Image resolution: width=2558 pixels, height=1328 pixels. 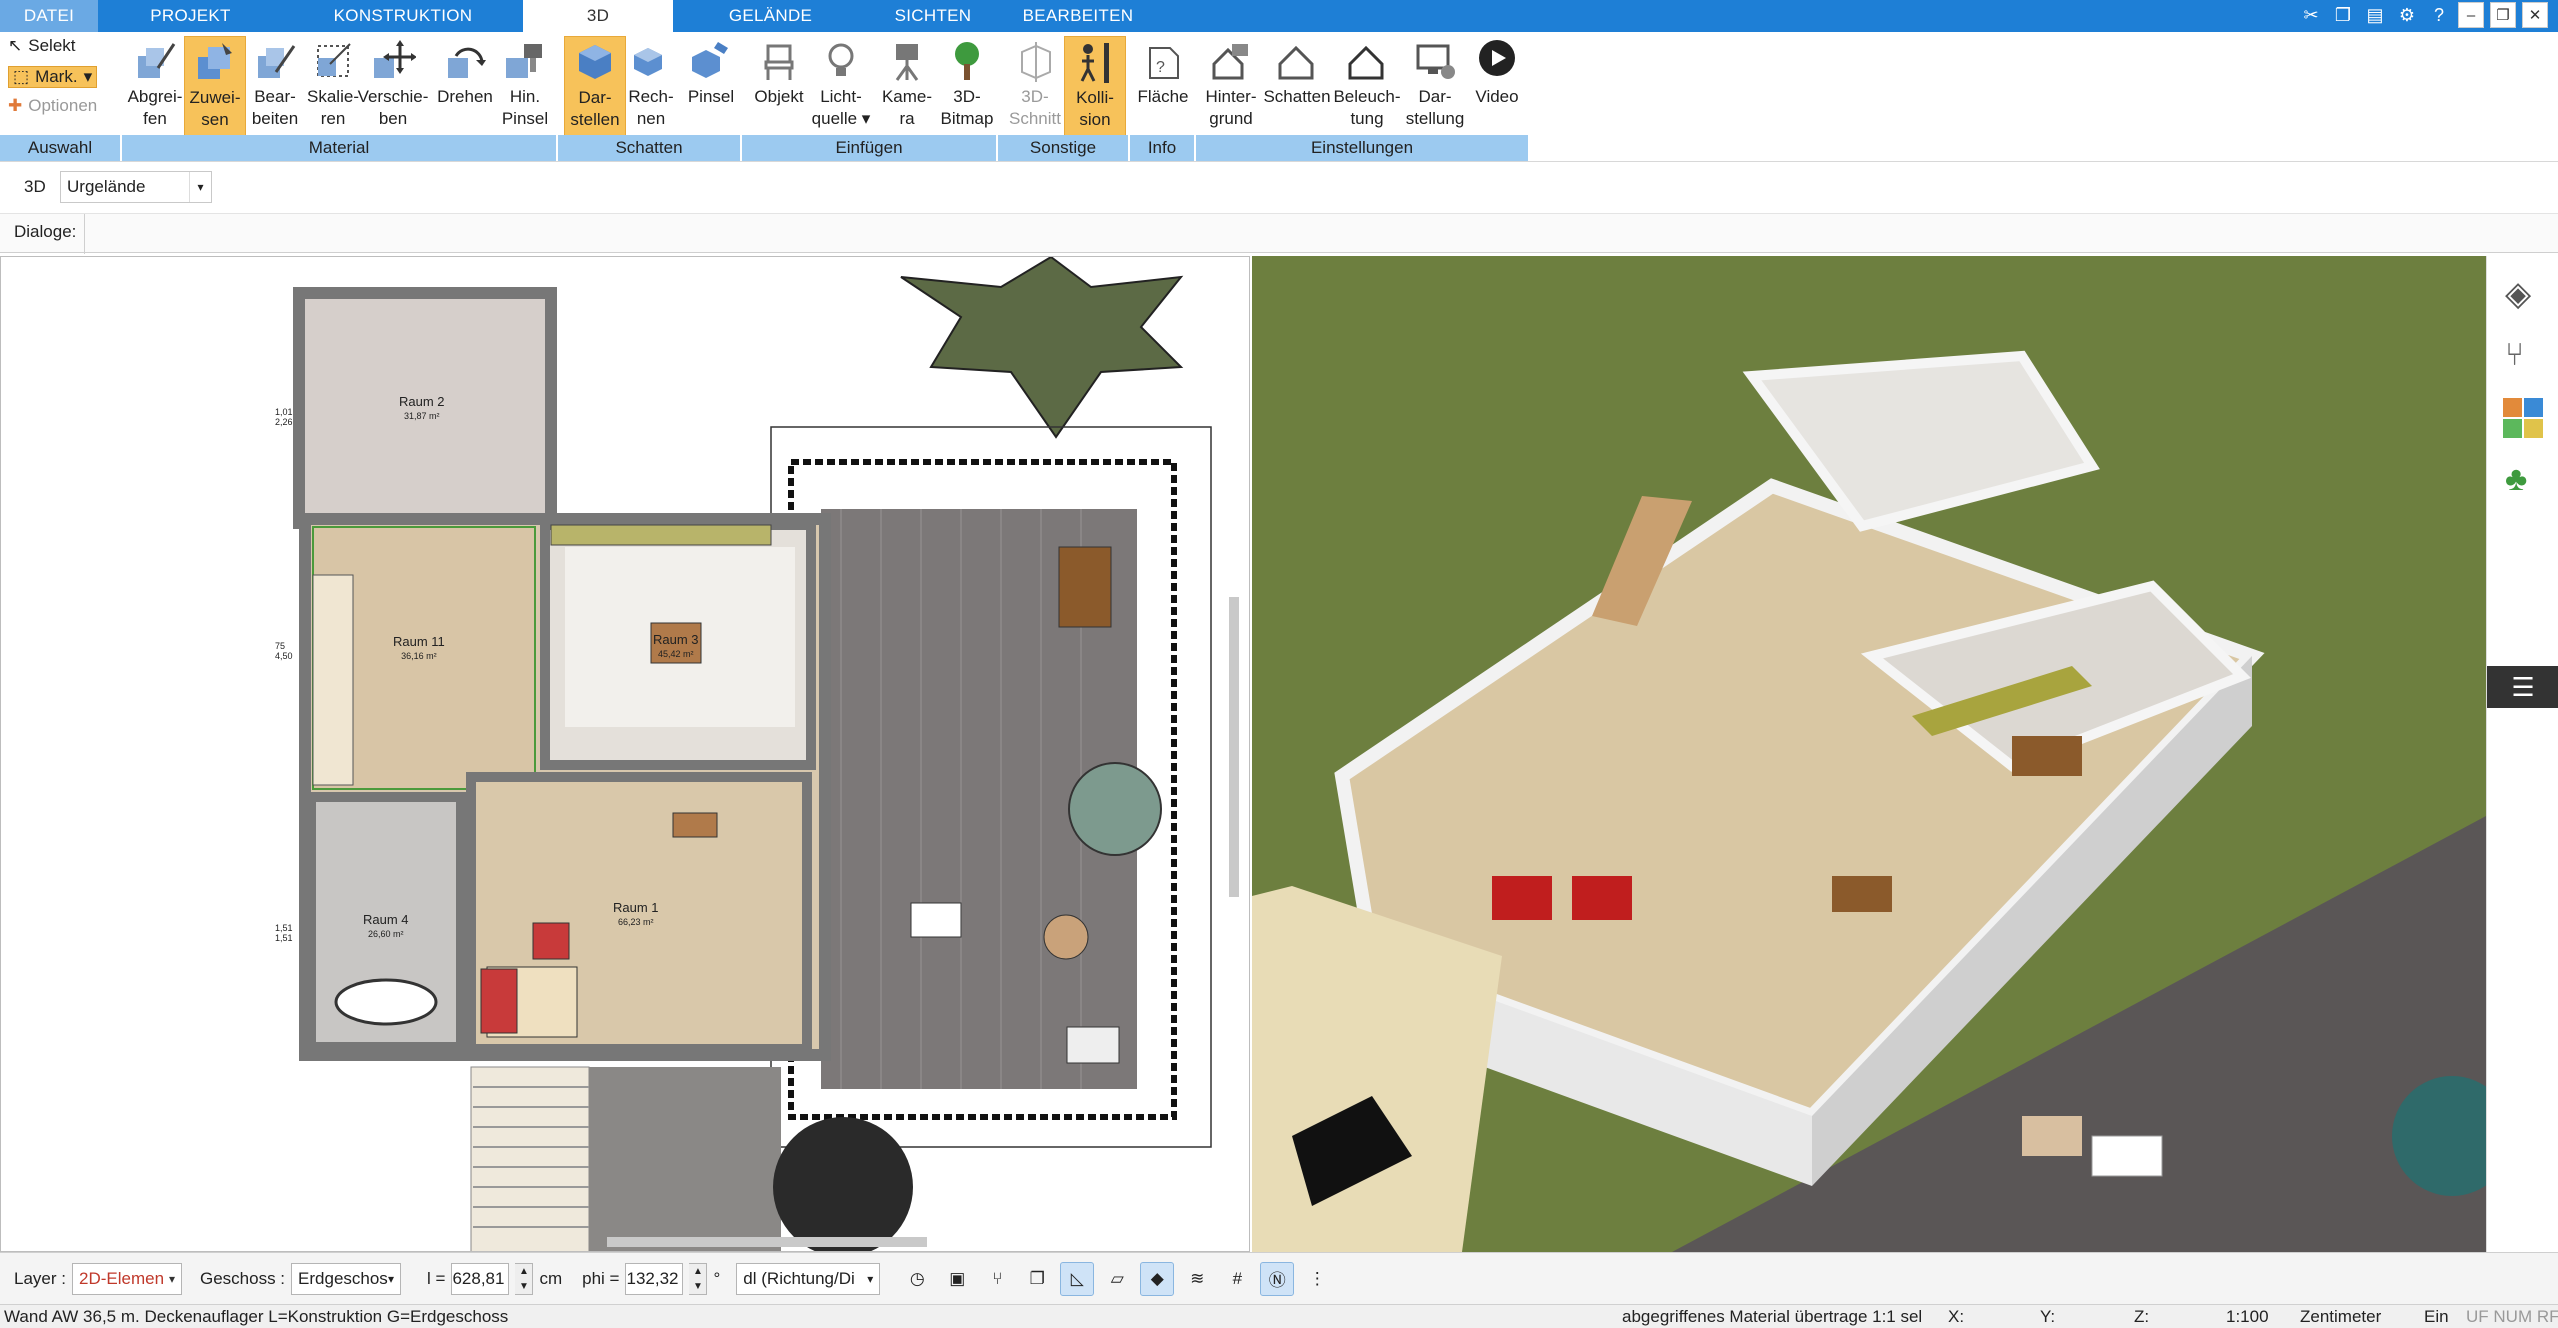 What do you see at coordinates (2407, 15) in the screenshot?
I see `settings-icon: ⚙` at bounding box center [2407, 15].